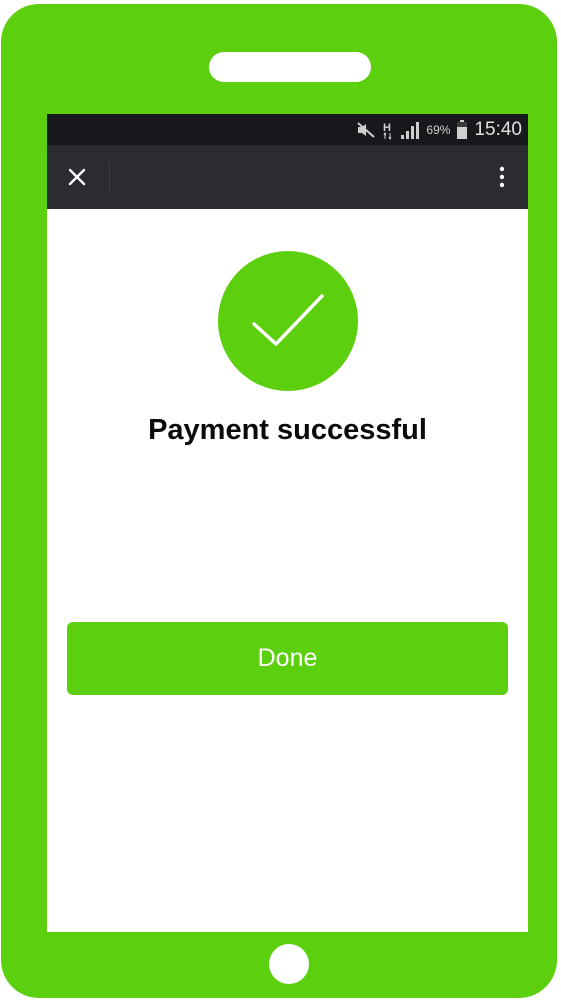  I want to click on close-icon, so click(77, 177).